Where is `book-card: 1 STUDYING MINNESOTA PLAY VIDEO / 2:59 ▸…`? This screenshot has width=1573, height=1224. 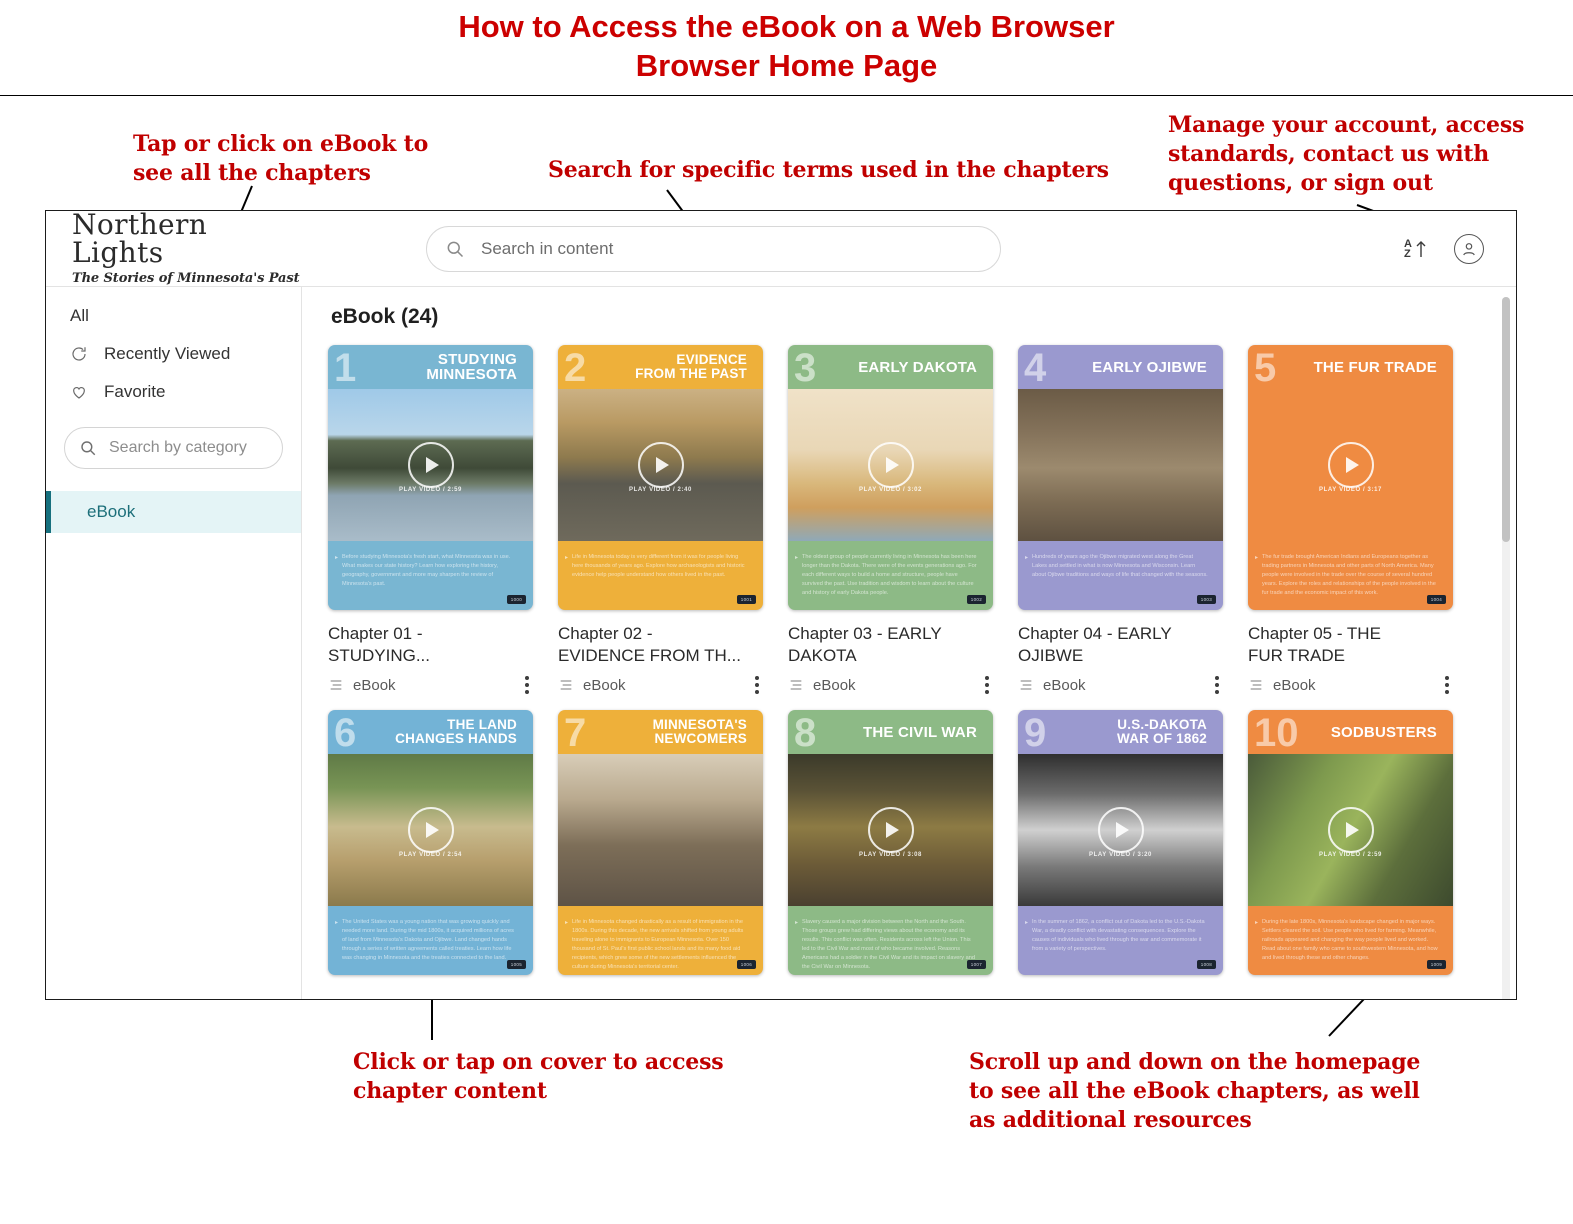
book-card: 1 STUDYING MINNESOTA PLAY VIDEO / 2:59 ▸… is located at coordinates (430, 519).